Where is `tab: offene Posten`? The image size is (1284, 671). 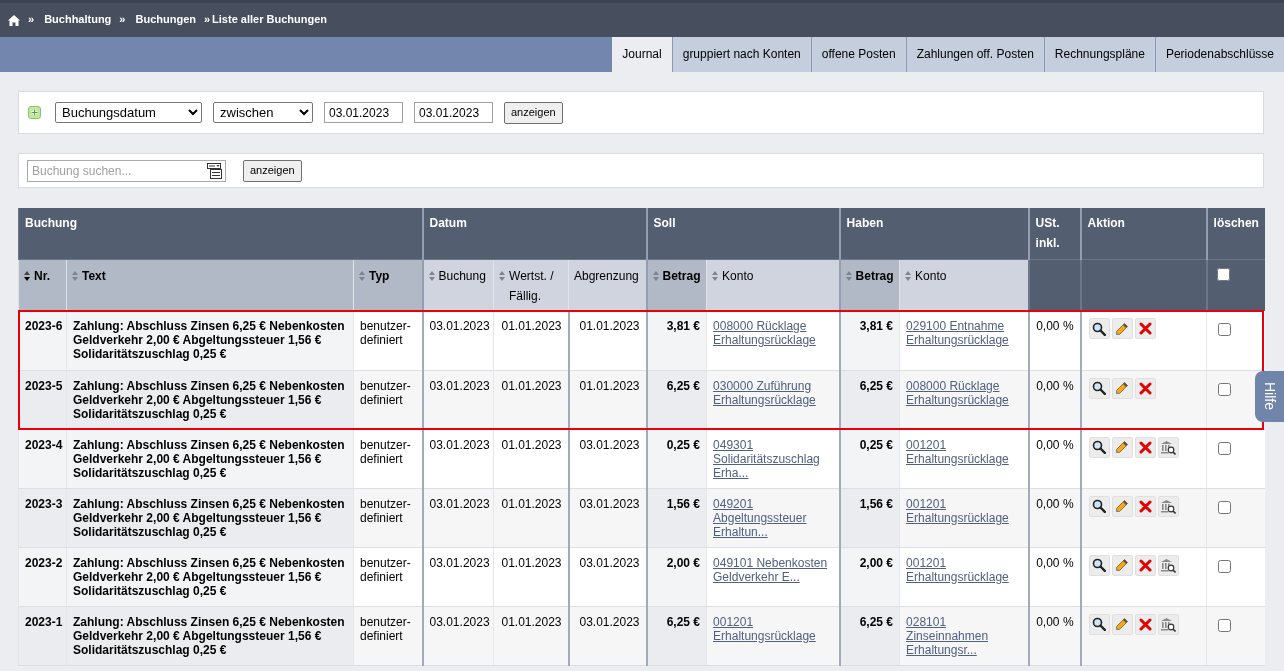 tab: offene Posten is located at coordinates (858, 54).